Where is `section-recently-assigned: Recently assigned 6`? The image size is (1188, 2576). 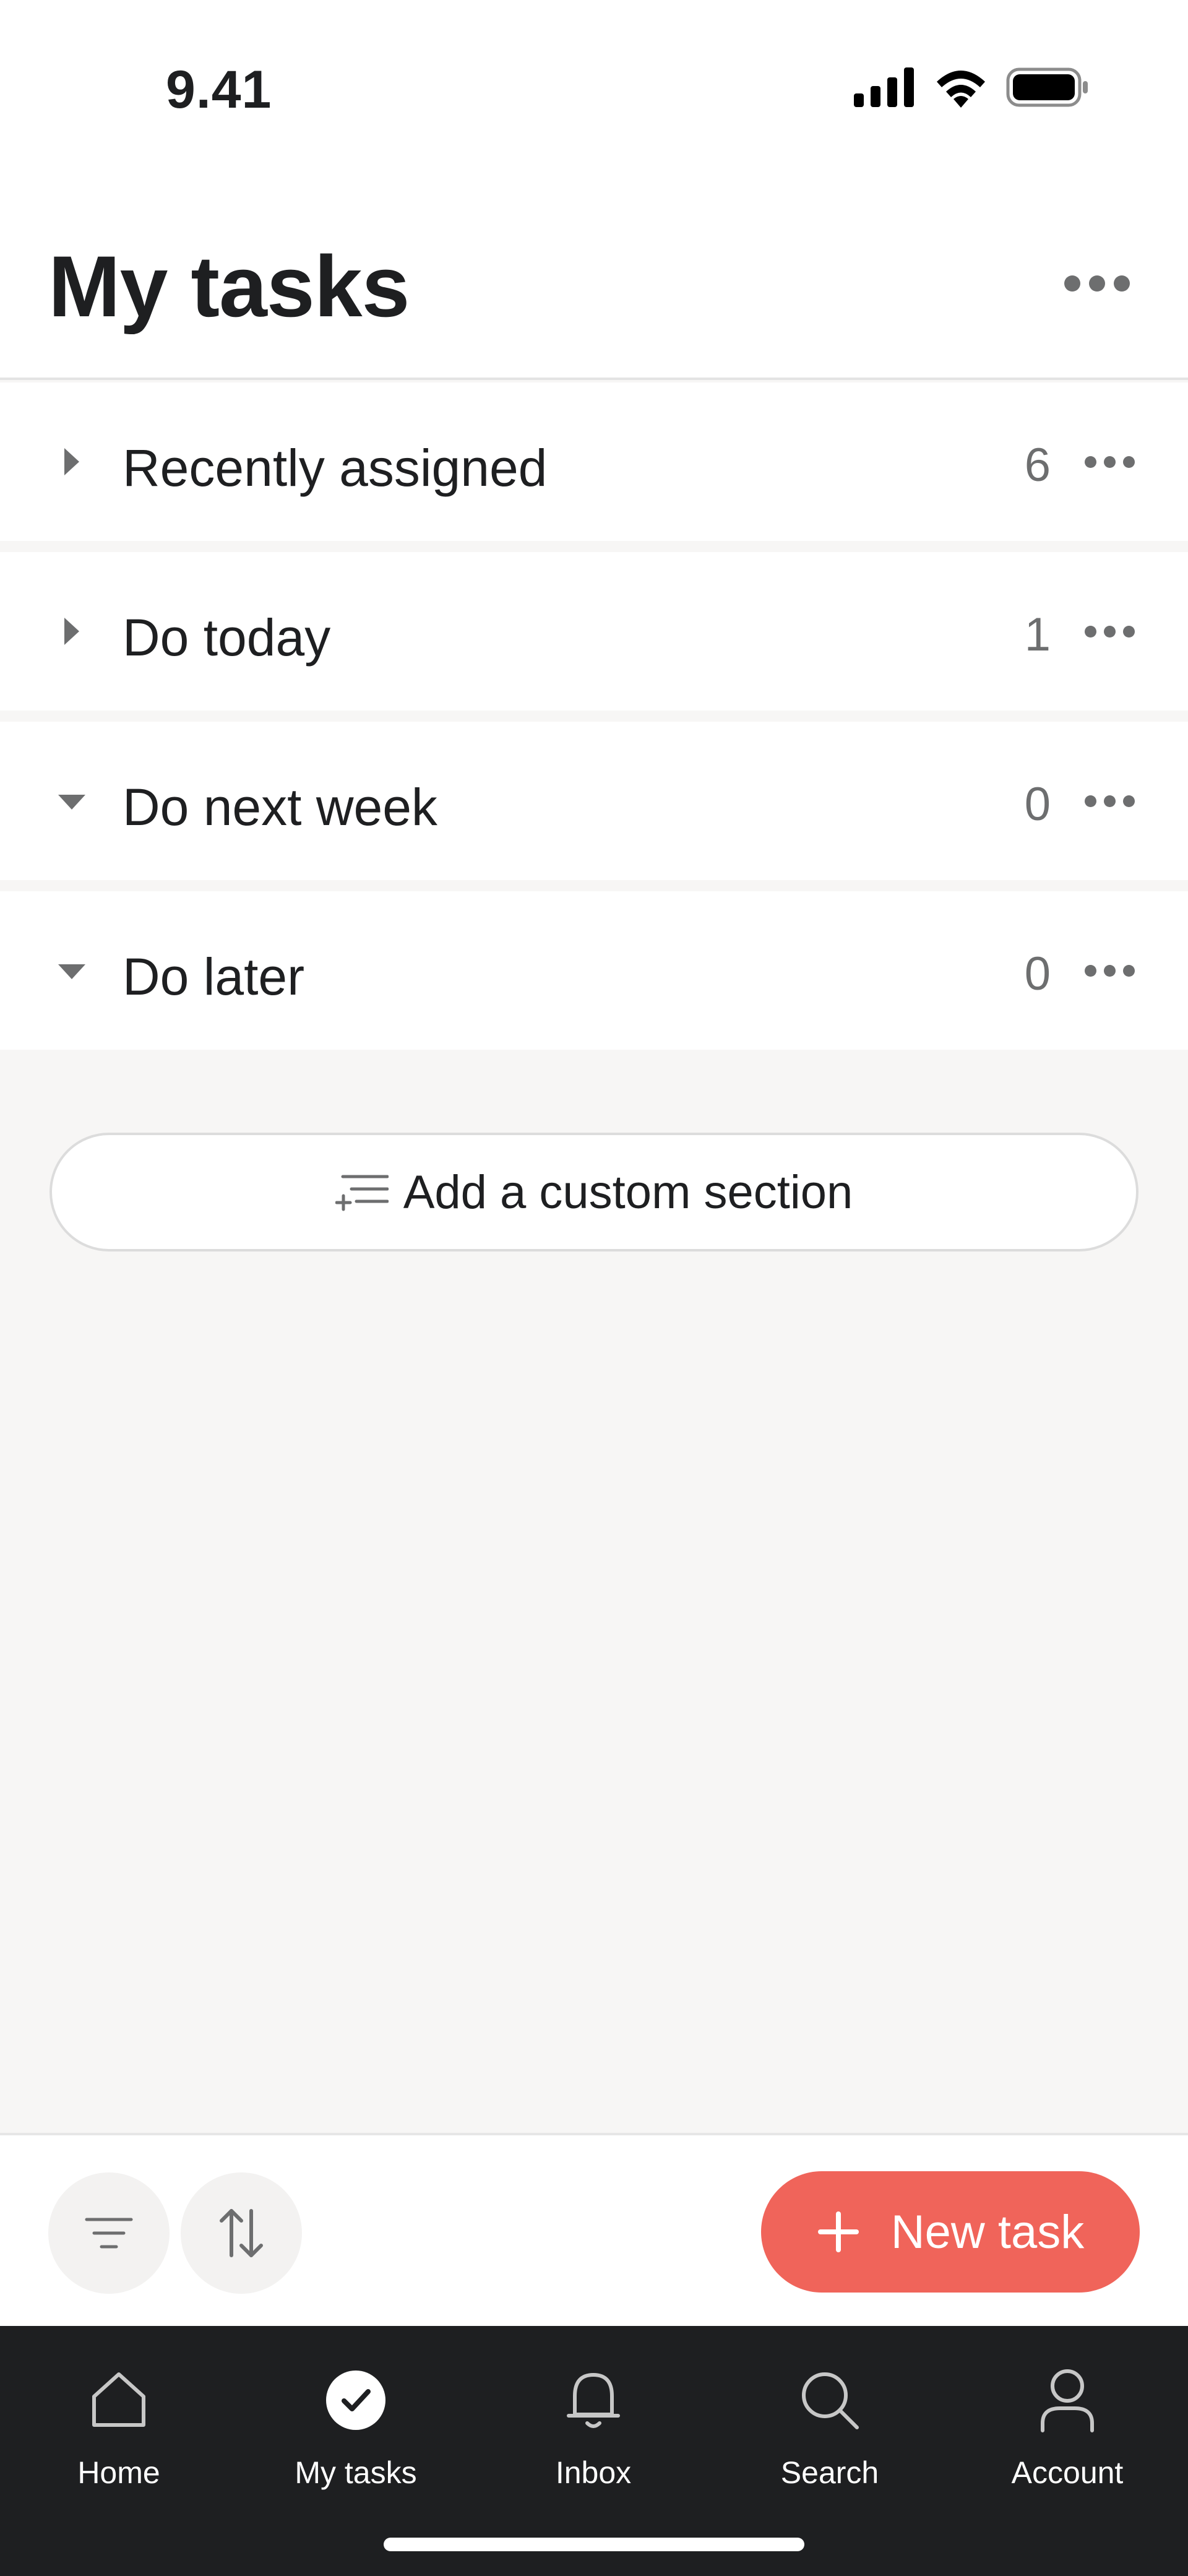
section-recently-assigned: Recently assigned 6 is located at coordinates (594, 462).